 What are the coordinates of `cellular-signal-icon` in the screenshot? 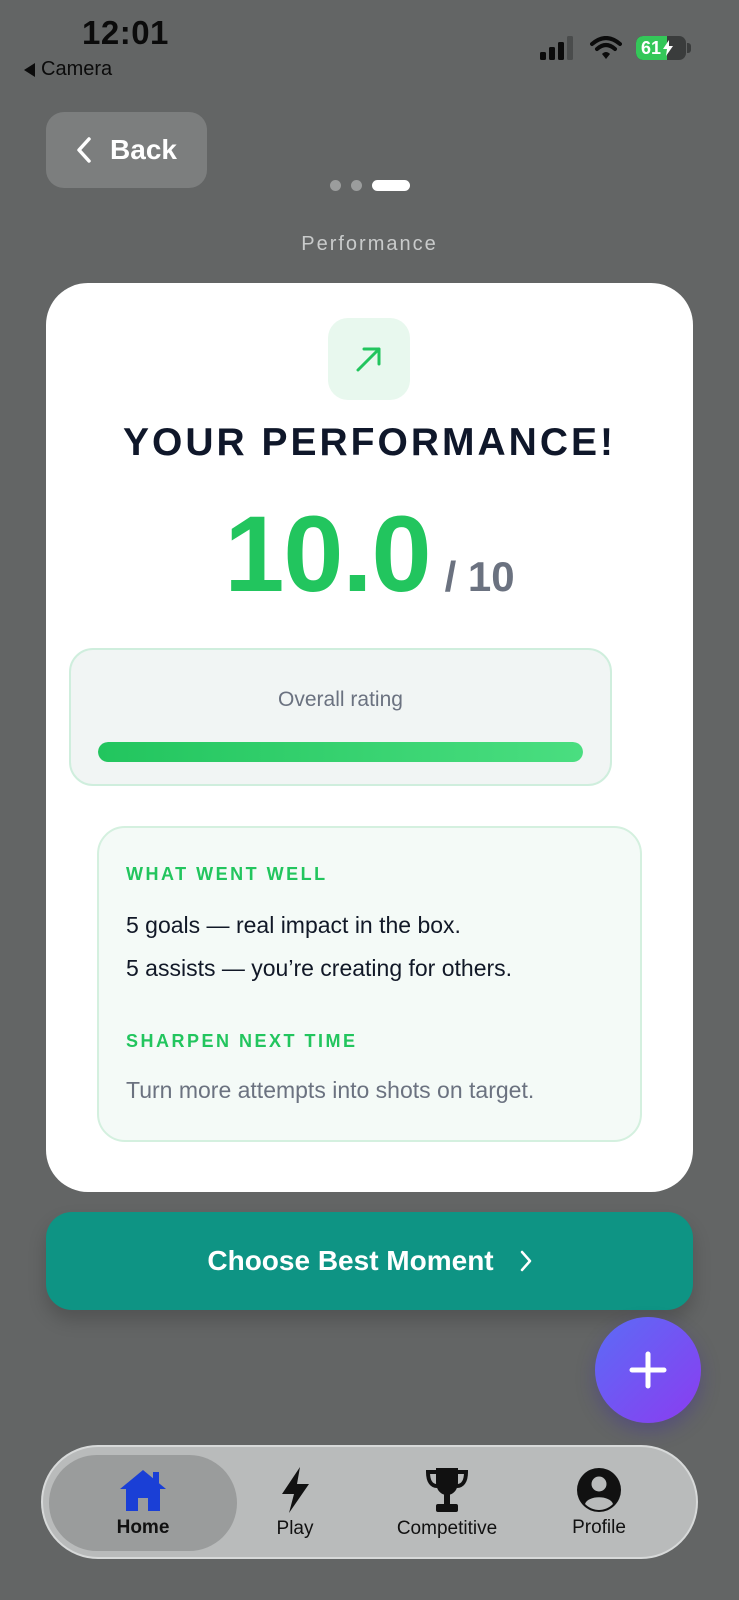 It's located at (556, 48).